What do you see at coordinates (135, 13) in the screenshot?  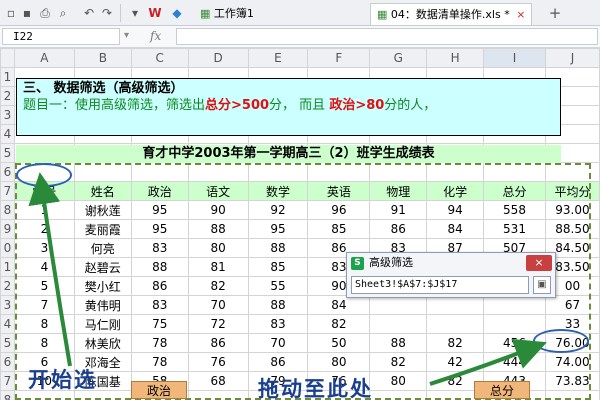 I see `dropdown-icon: ▾` at bounding box center [135, 13].